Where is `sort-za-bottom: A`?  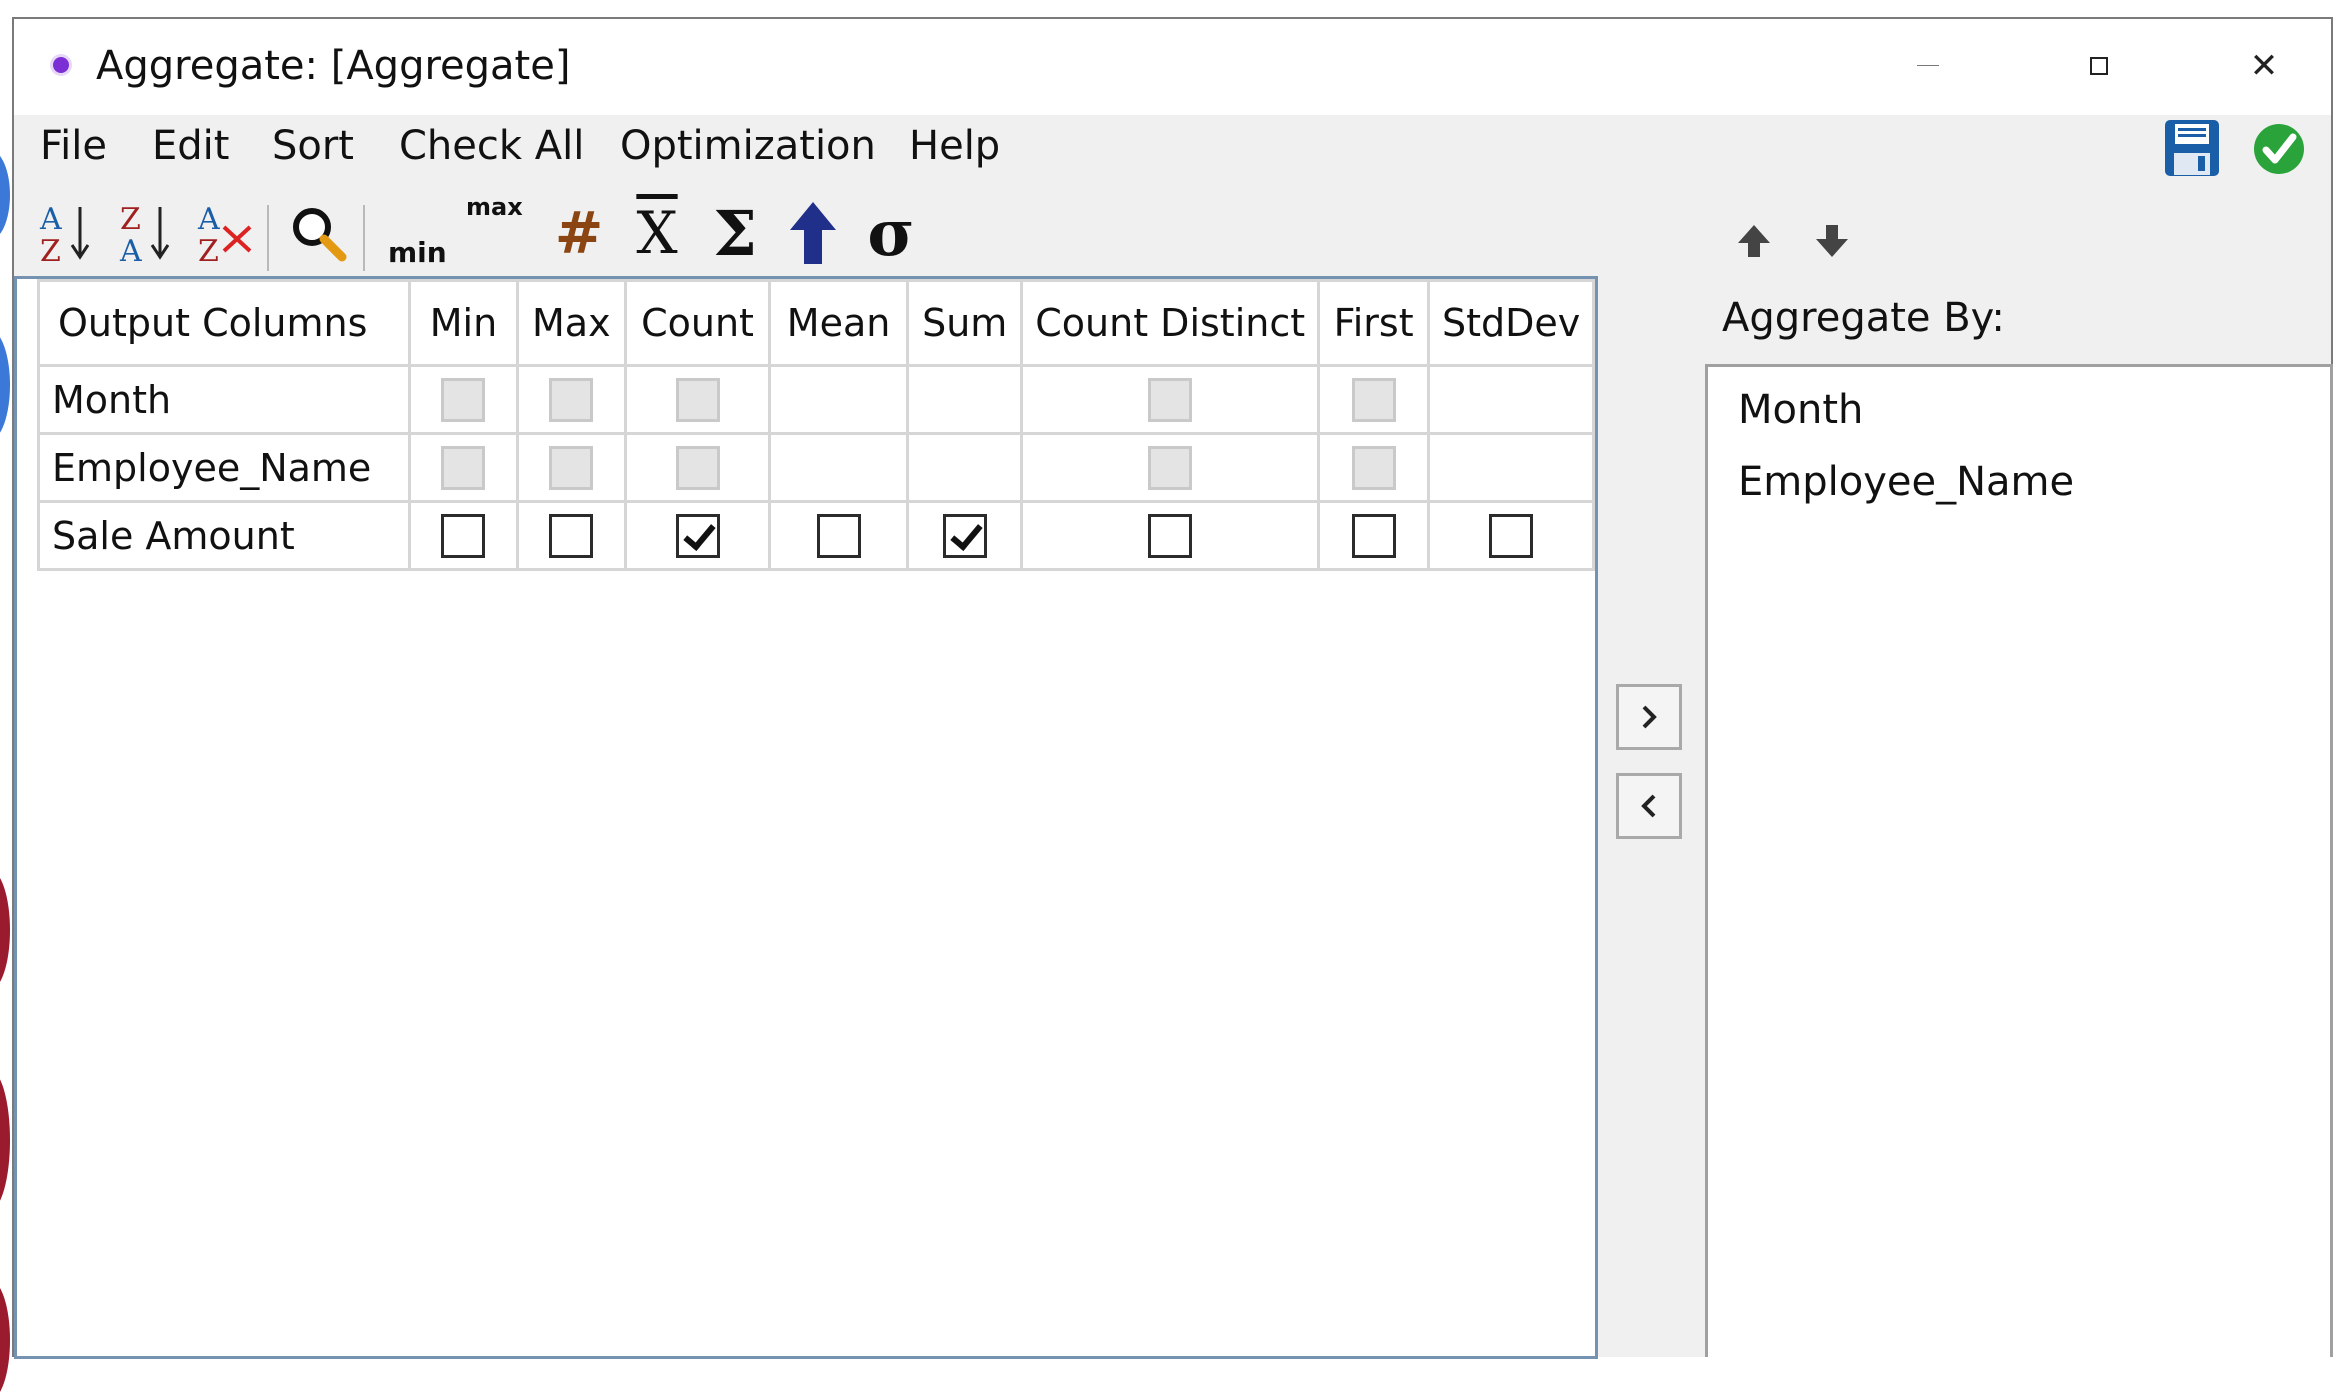
sort-za-bottom: A is located at coordinates (130, 249).